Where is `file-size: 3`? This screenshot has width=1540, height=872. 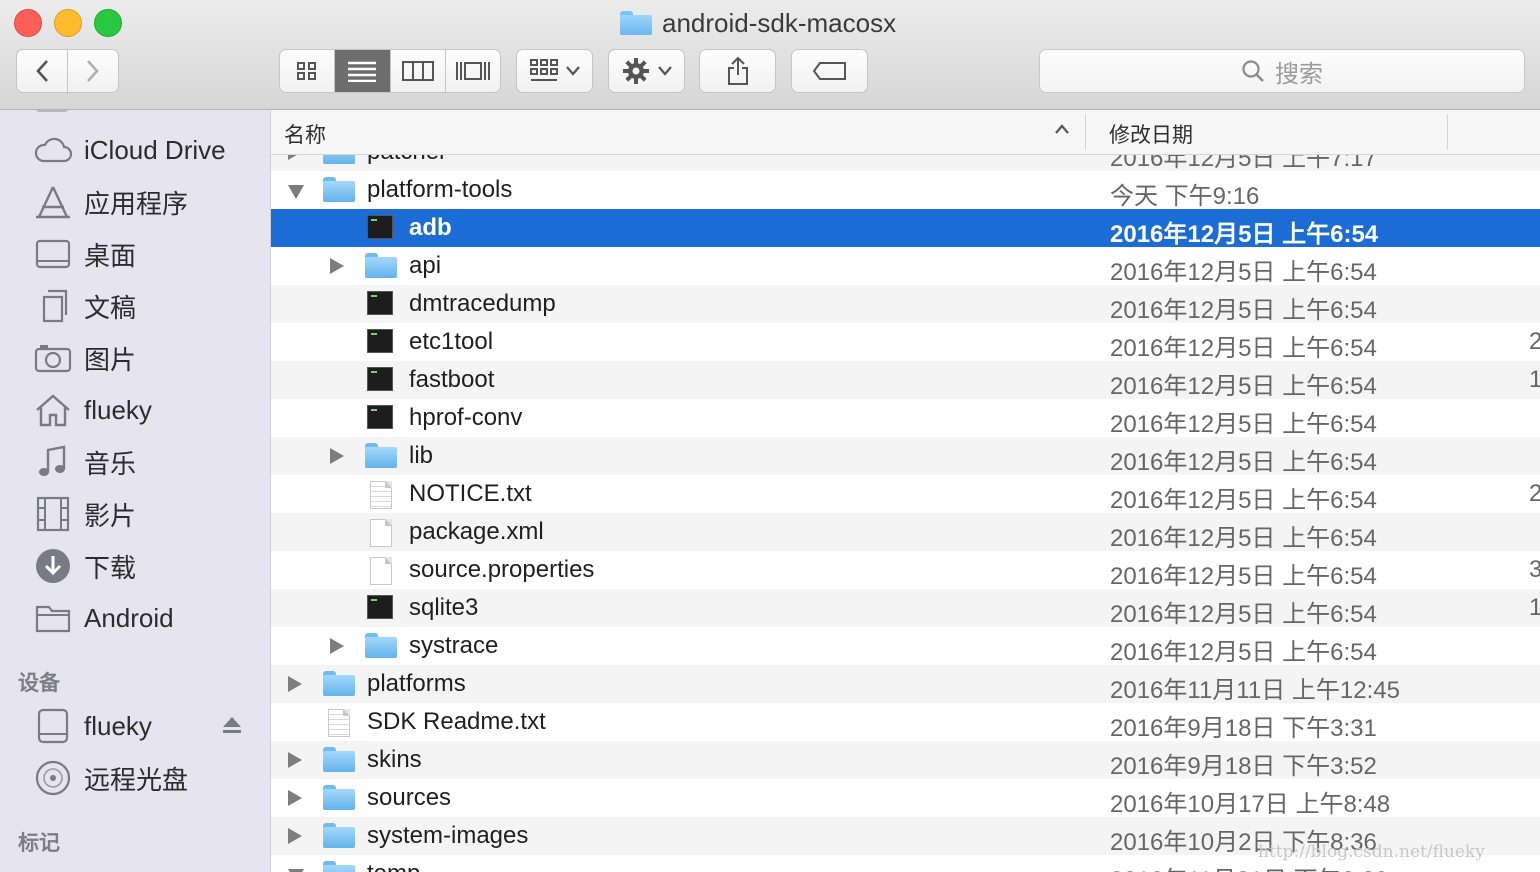
file-size: 3 is located at coordinates (1534, 569).